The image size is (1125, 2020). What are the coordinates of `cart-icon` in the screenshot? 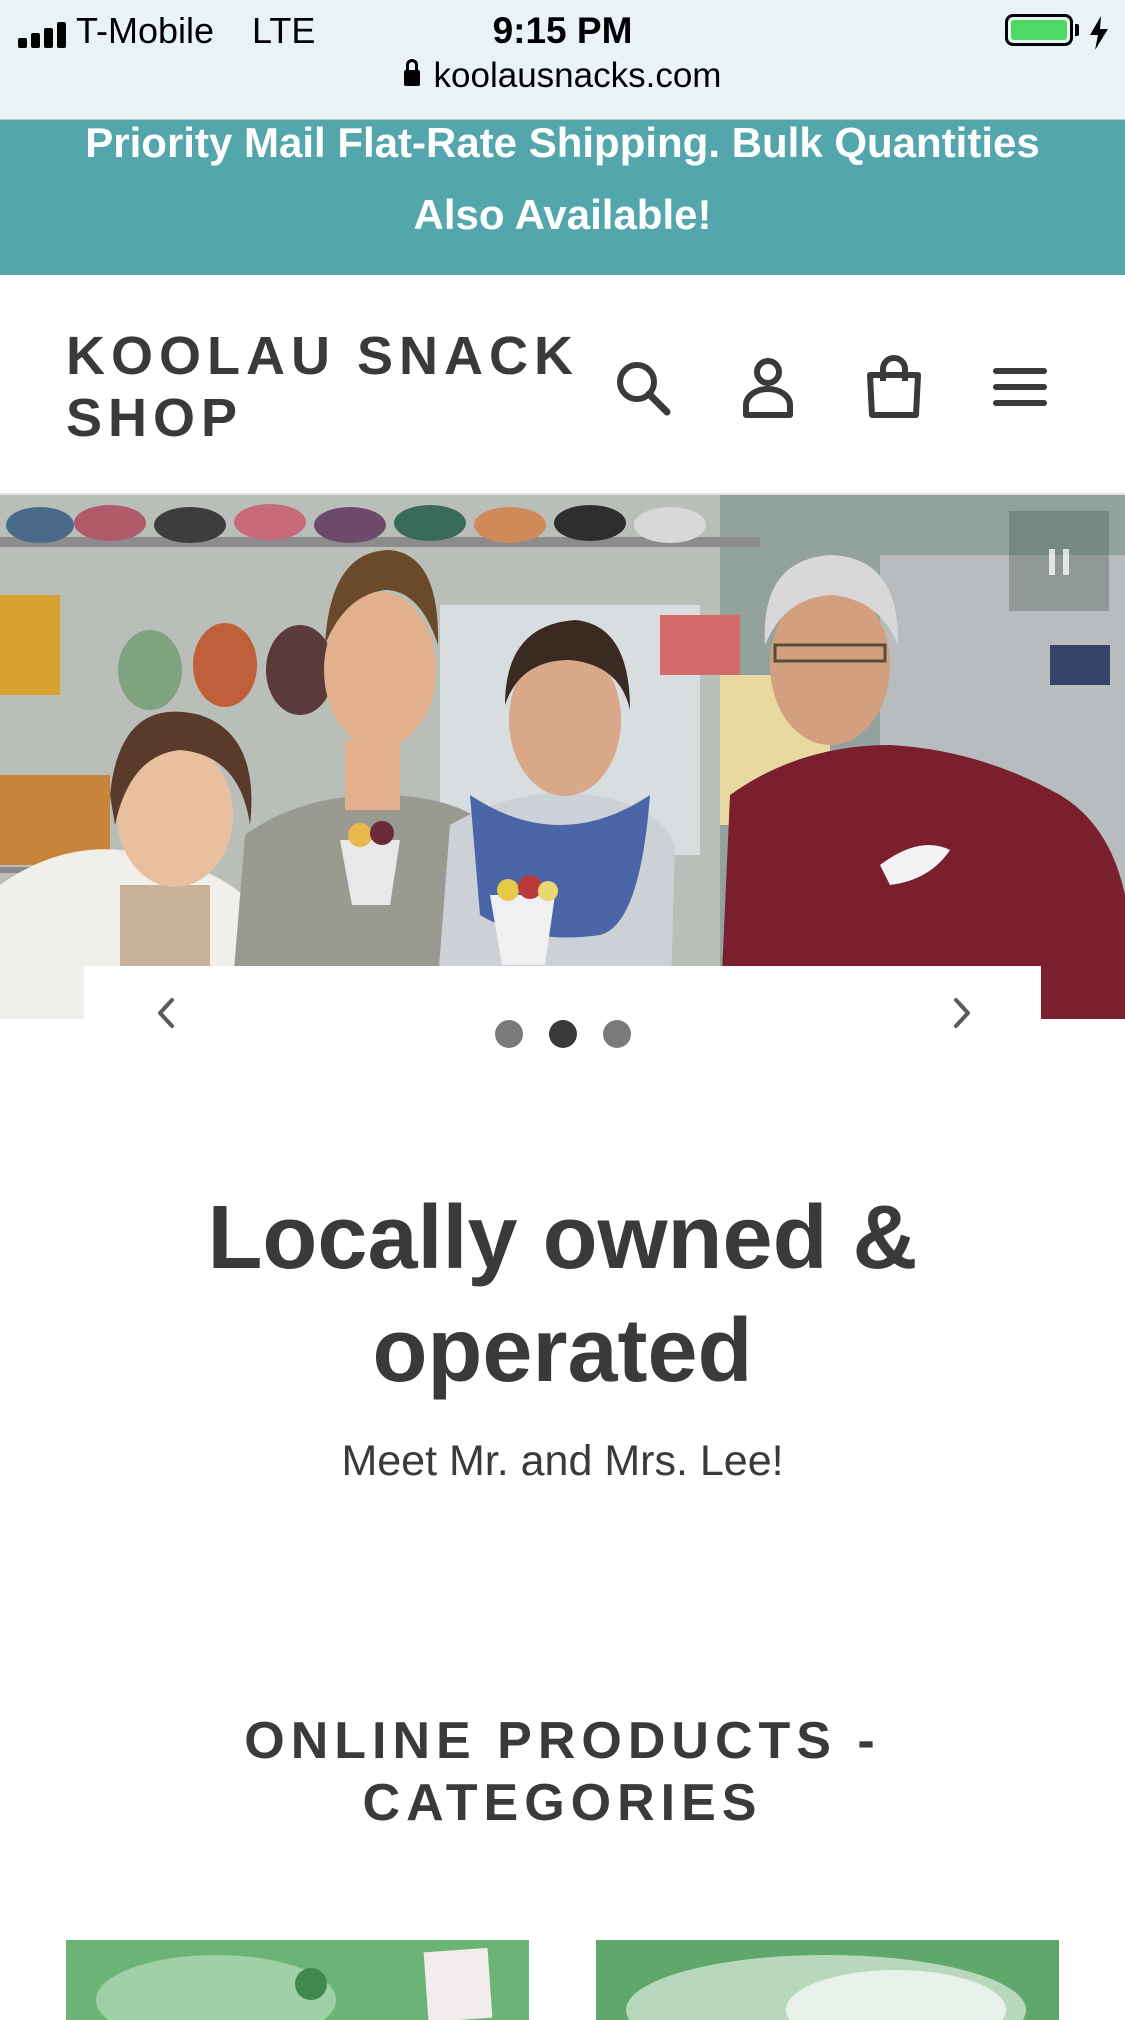 It's located at (894, 387).